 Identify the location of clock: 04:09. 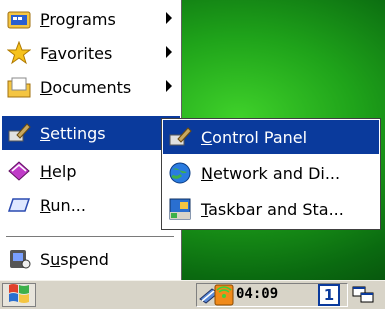
(257, 294).